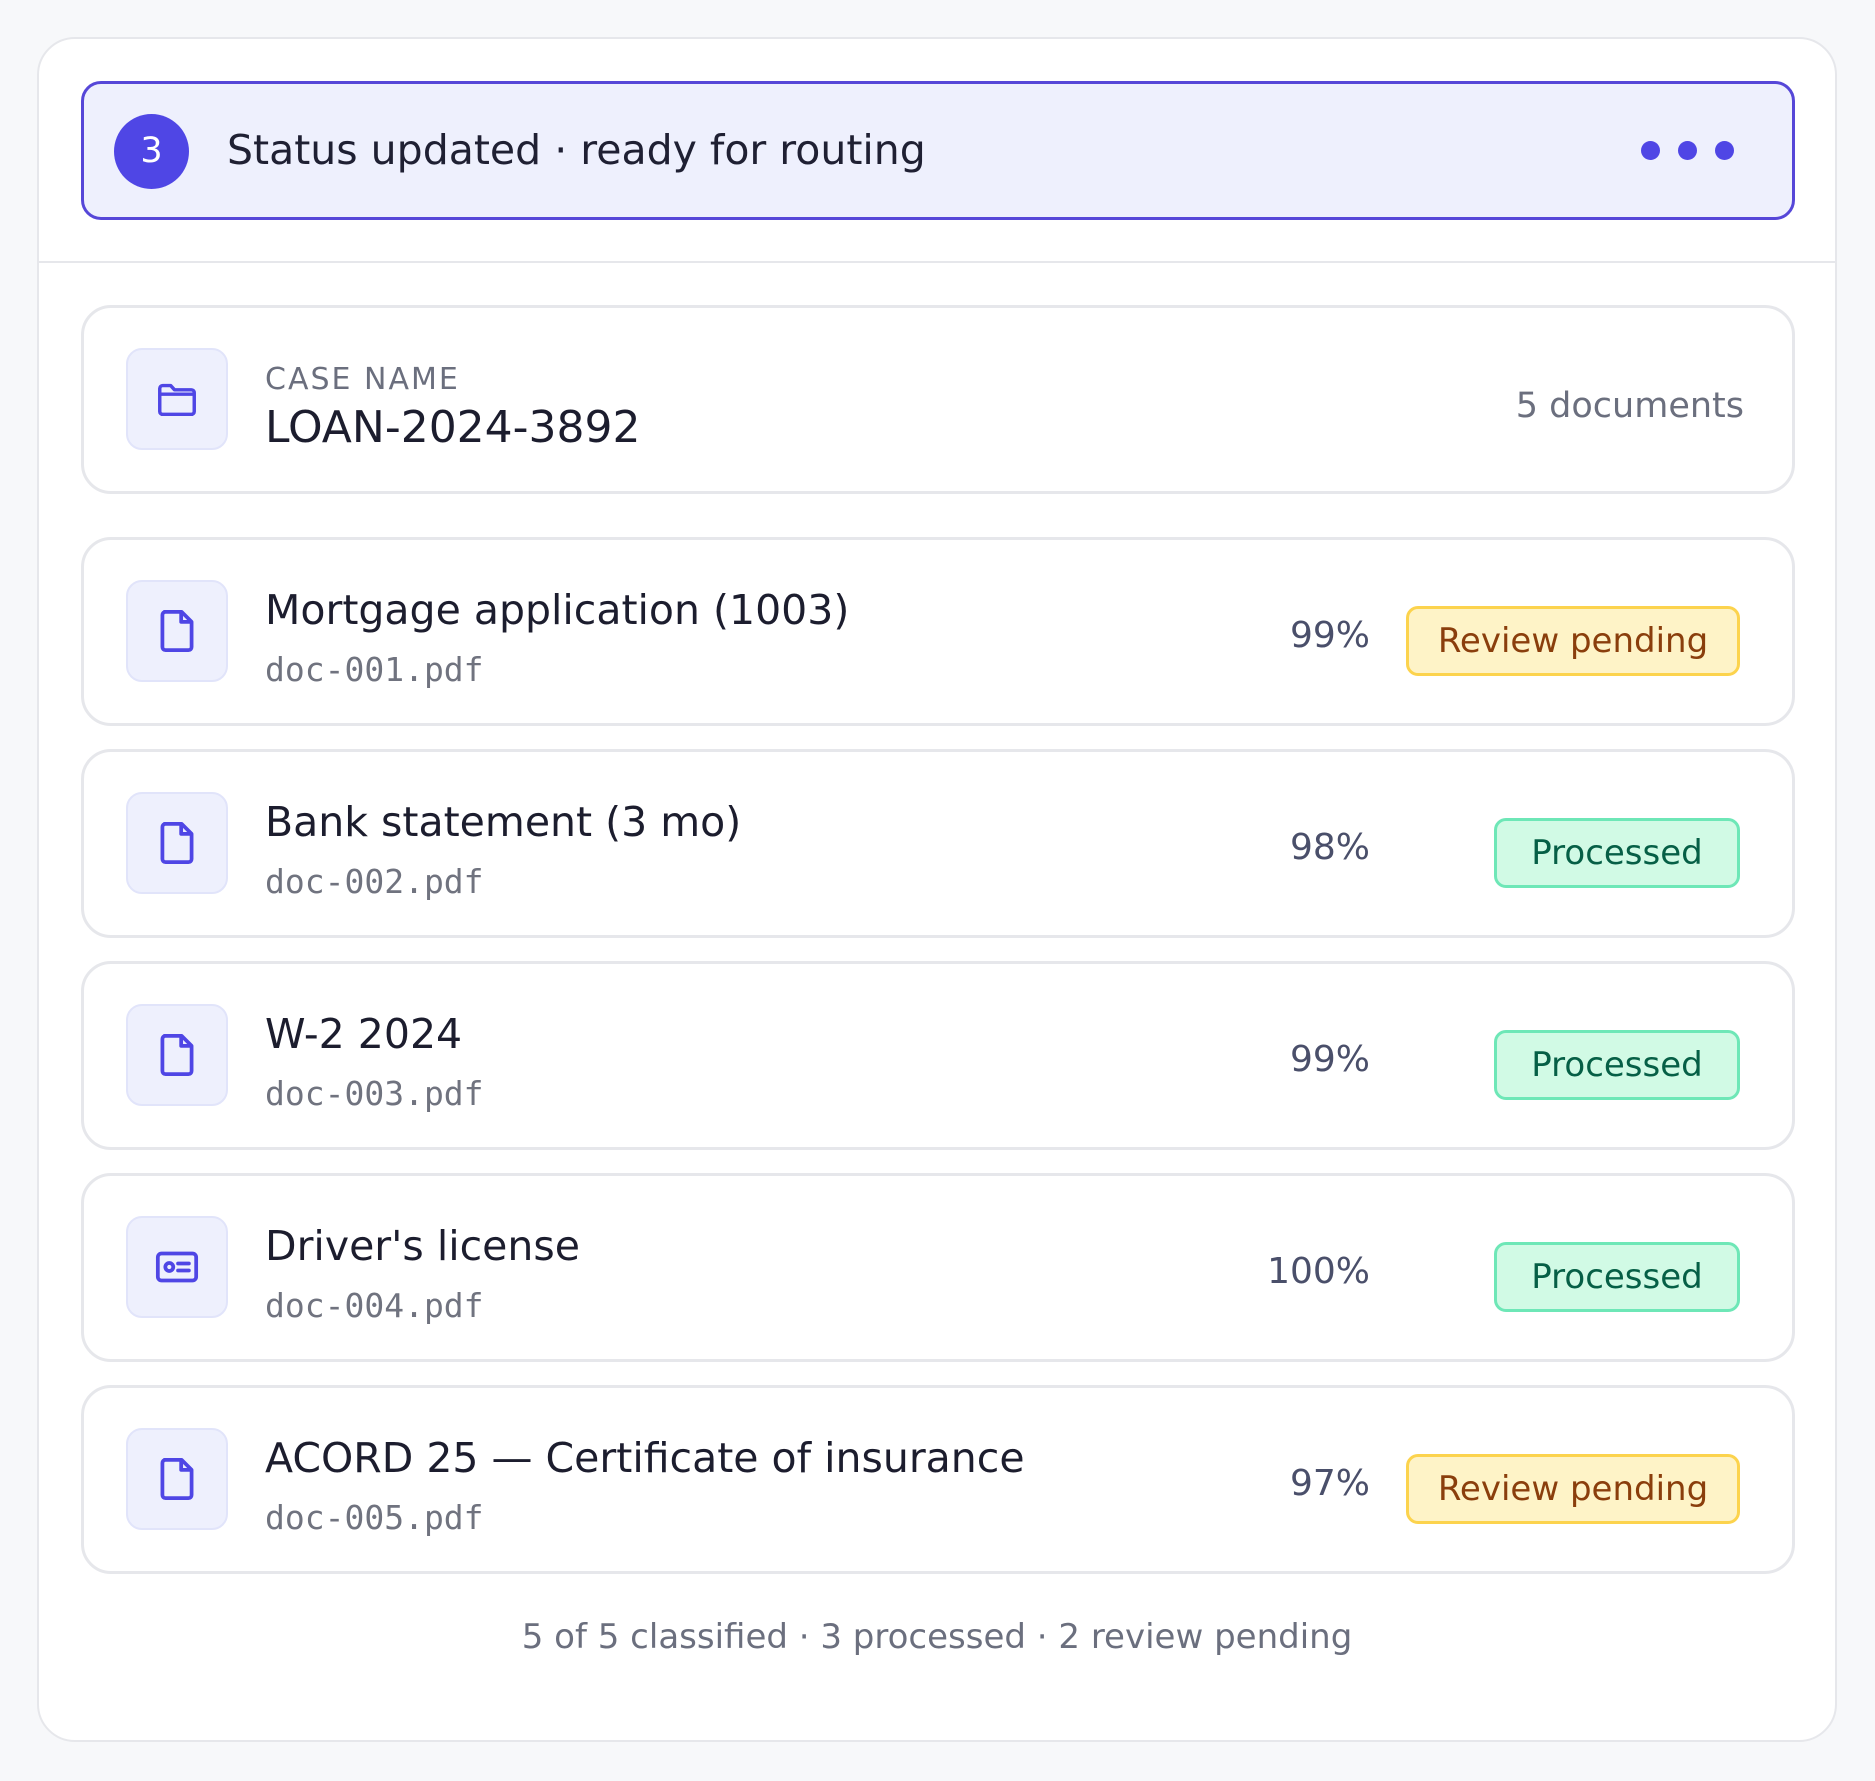 This screenshot has height=1781, width=1875. I want to click on document-title: W-2 2024, so click(364, 1034).